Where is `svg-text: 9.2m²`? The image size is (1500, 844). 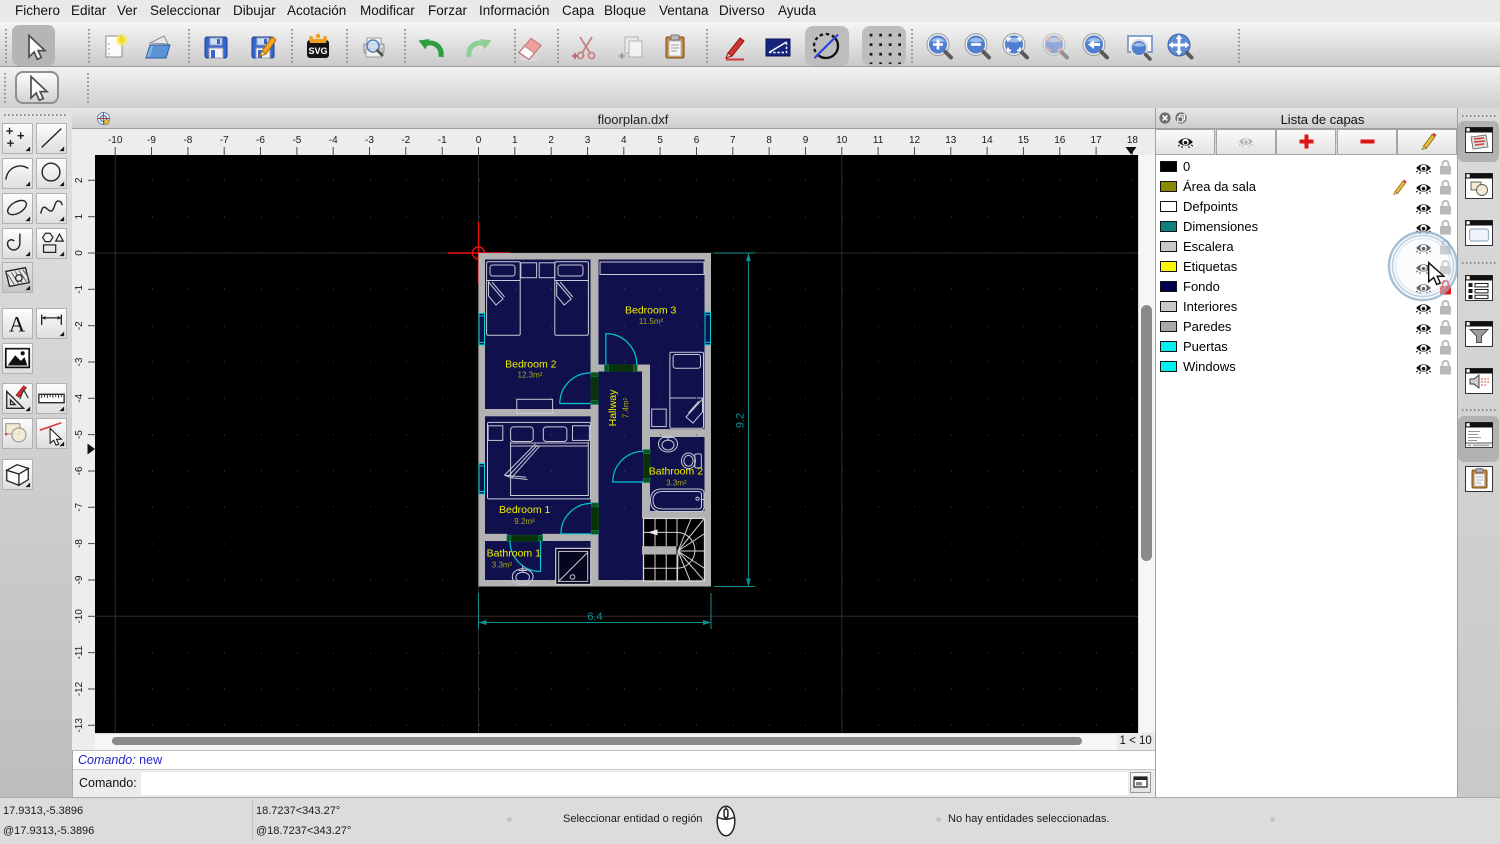 svg-text: 9.2m² is located at coordinates (524, 521).